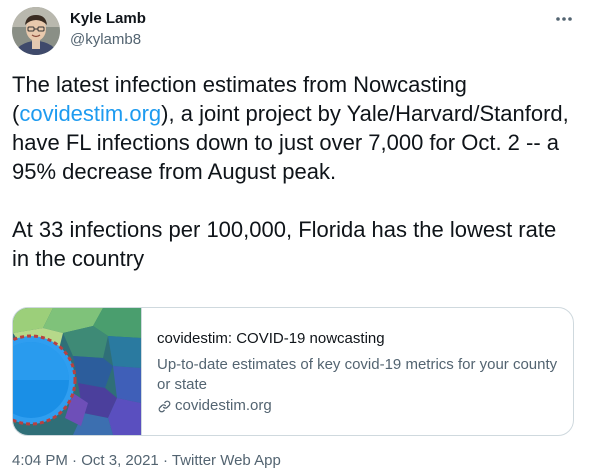 This screenshot has height=475, width=591. I want to click on tweet-source: Twitter Web App, so click(226, 460).